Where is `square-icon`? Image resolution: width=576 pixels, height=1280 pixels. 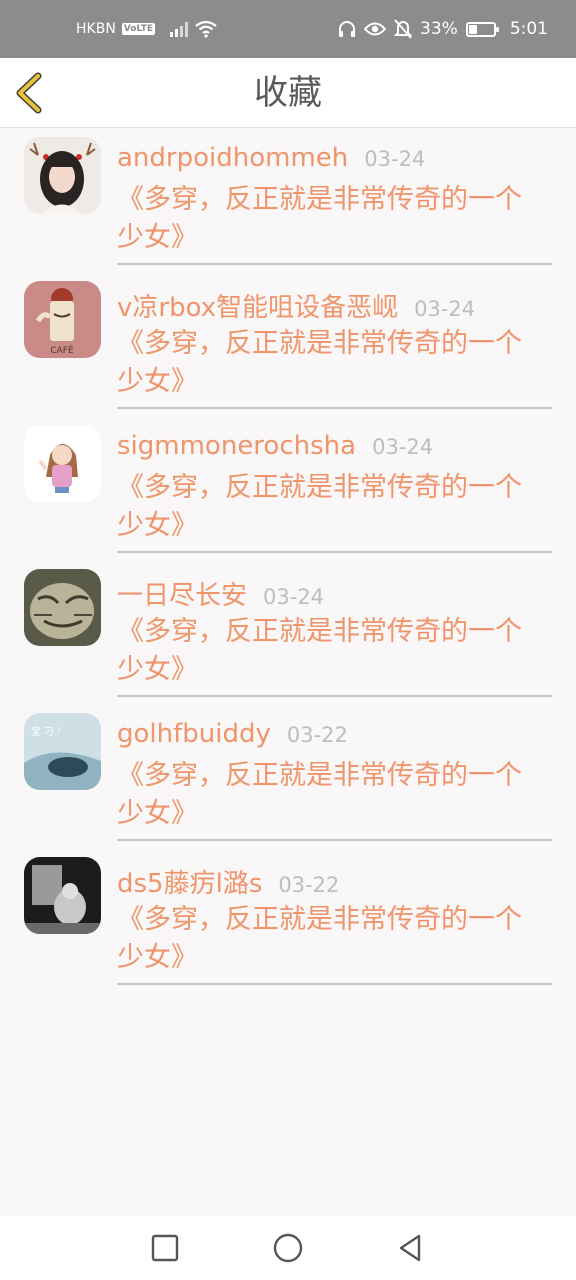 square-icon is located at coordinates (165, 1248).